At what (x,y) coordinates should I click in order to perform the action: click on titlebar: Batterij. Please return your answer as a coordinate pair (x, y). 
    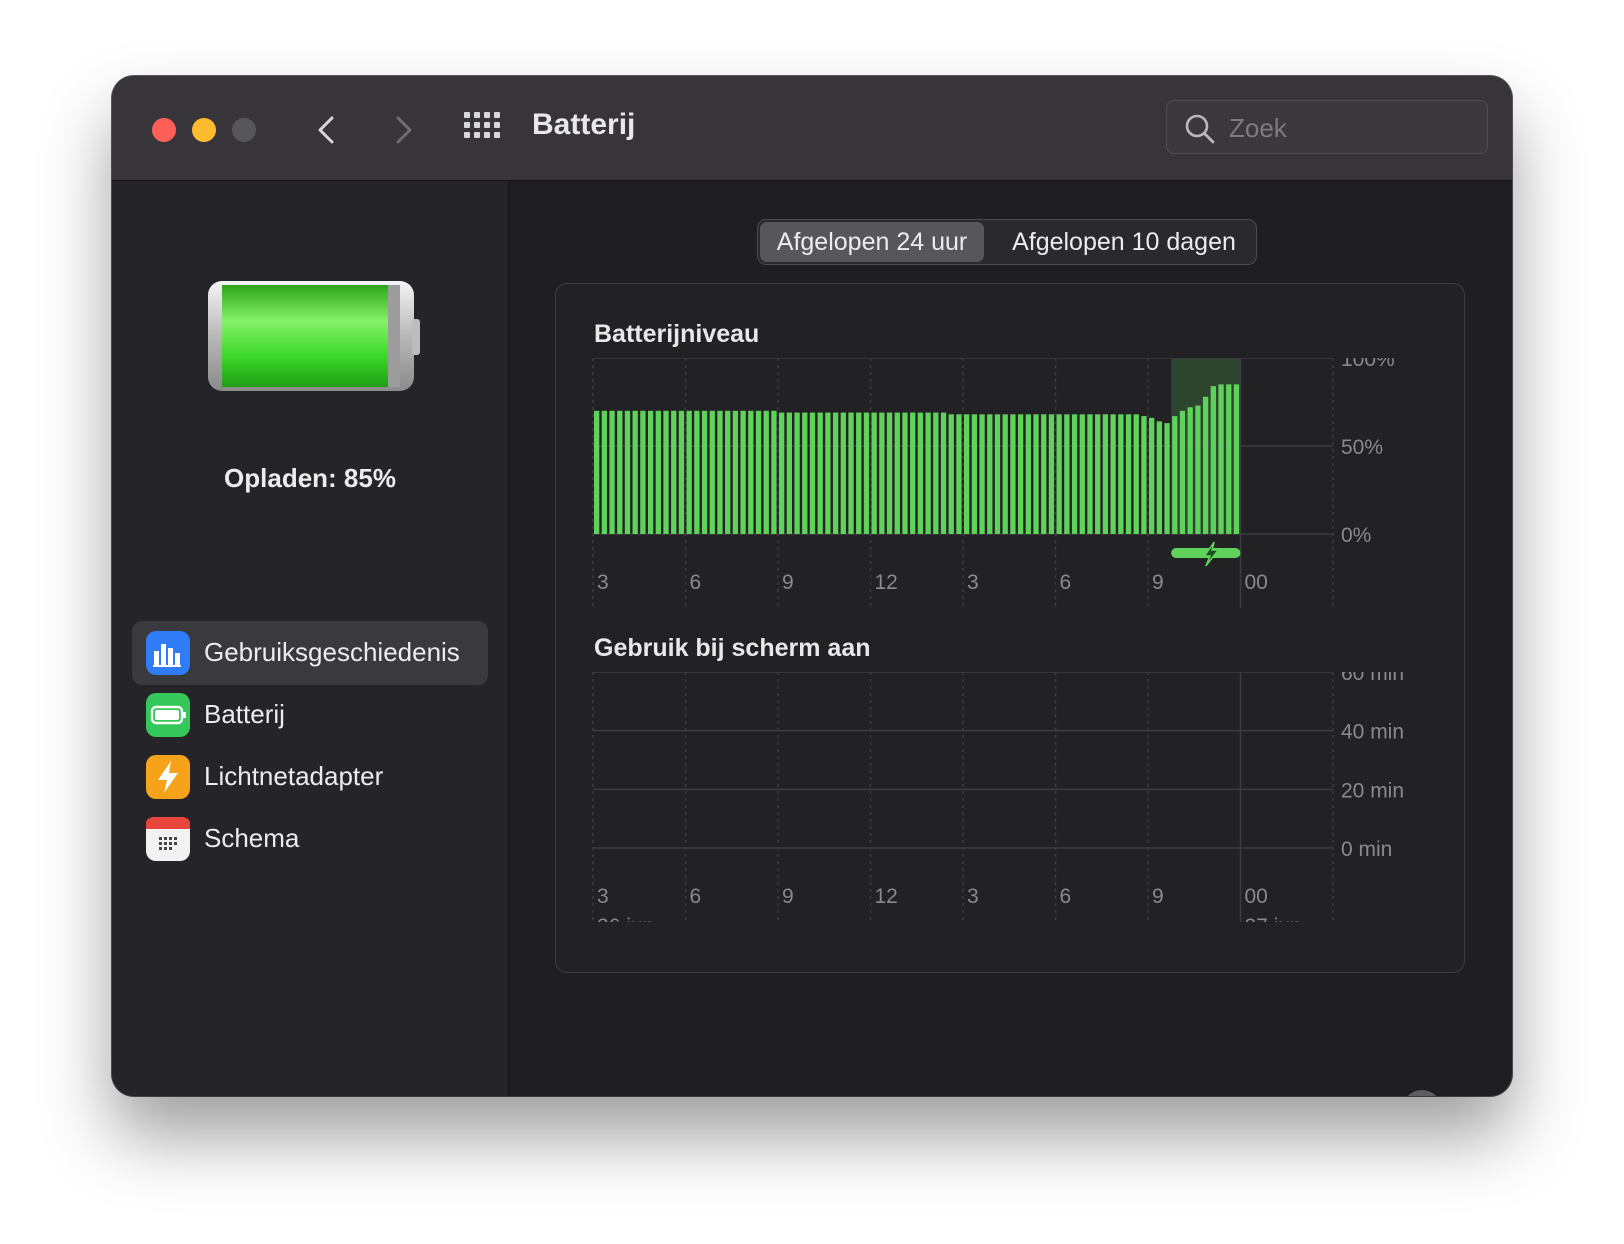
    Looking at the image, I should click on (812, 128).